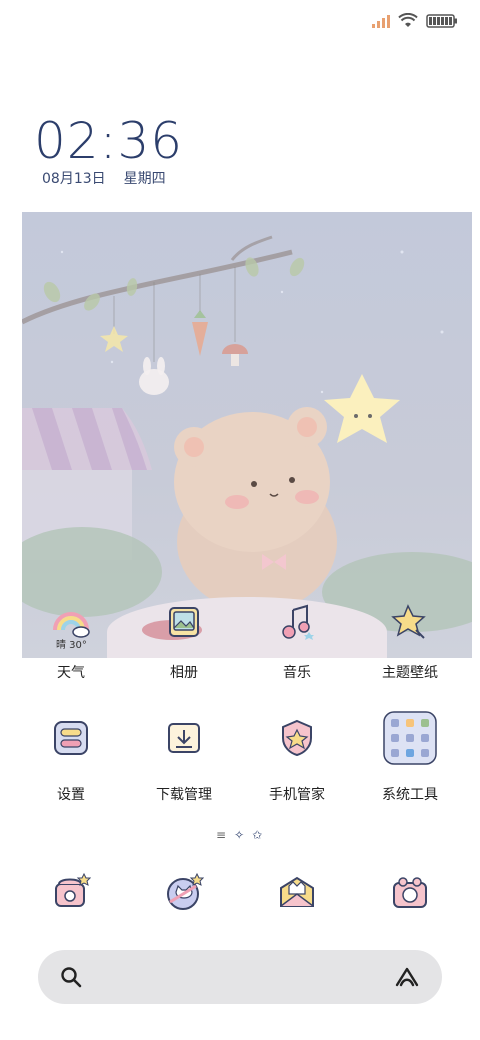 The width and height of the screenshot is (480, 1040). What do you see at coordinates (381, 21) in the screenshot?
I see `signal-icon` at bounding box center [381, 21].